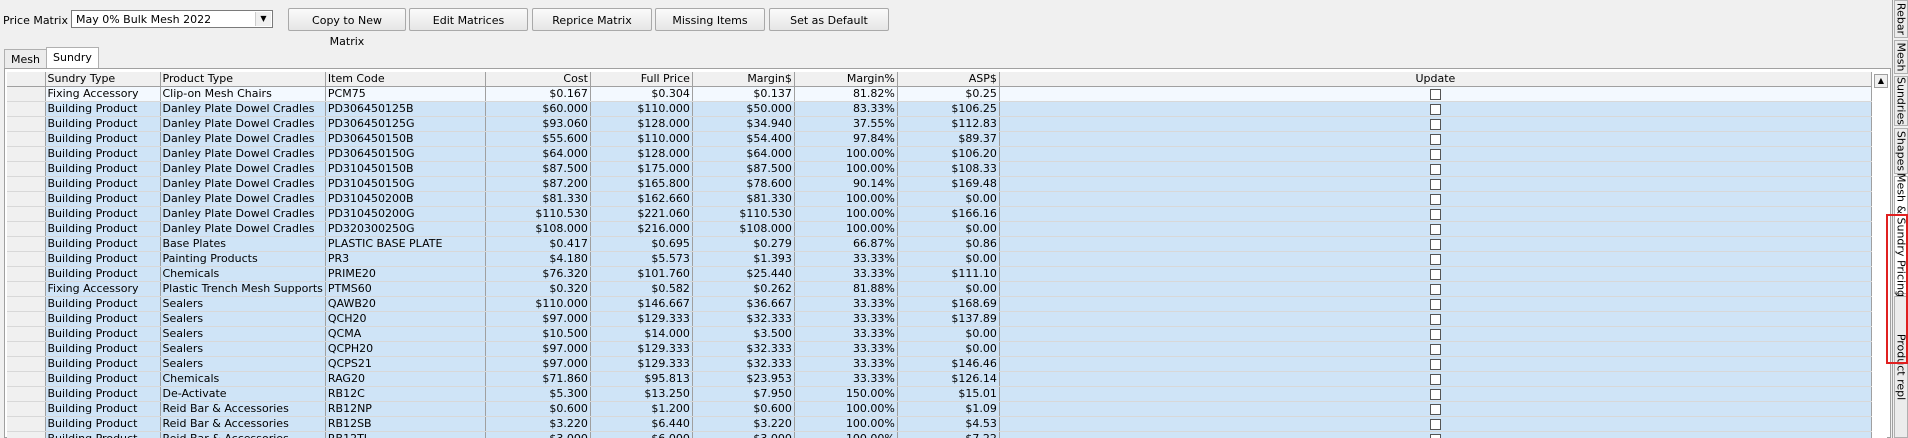  What do you see at coordinates (243, 79) in the screenshot?
I see `col-product-type: Product Type` at bounding box center [243, 79].